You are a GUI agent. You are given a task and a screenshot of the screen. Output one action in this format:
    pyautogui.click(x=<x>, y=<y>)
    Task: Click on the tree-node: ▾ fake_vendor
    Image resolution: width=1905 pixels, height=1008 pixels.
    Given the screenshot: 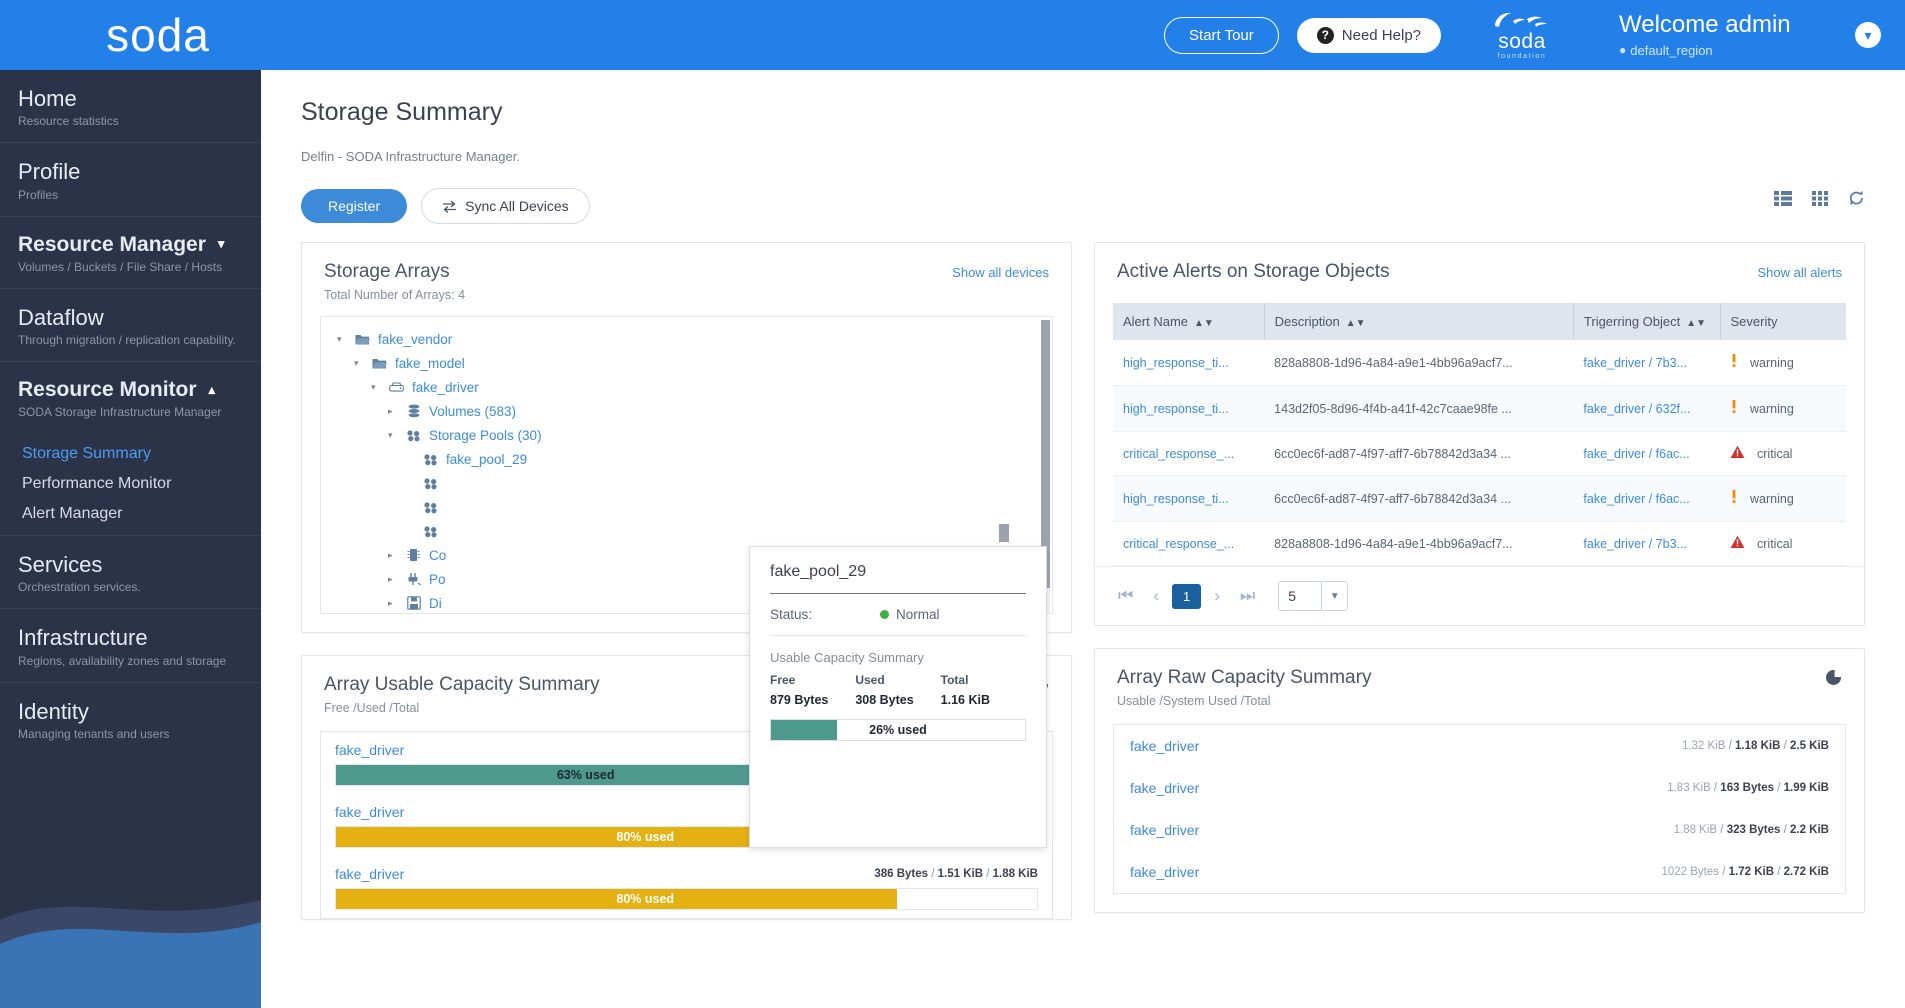 What is the action you would take?
    pyautogui.click(x=686, y=339)
    